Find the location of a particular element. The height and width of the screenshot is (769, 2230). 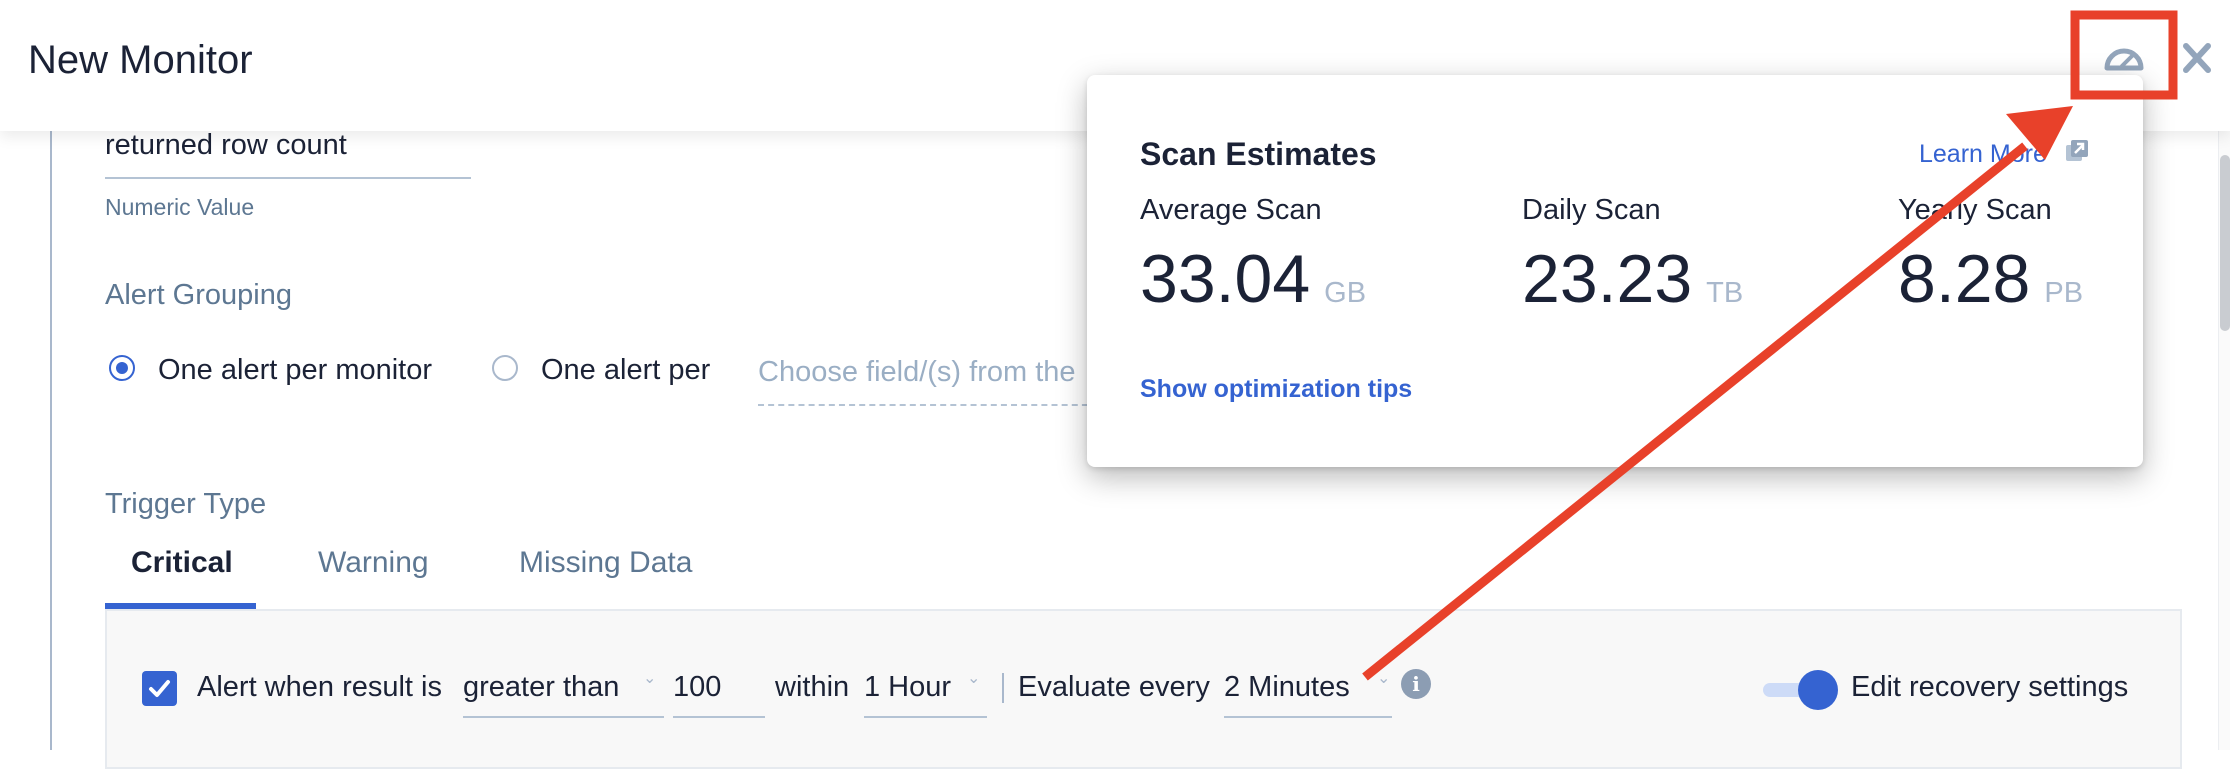

close-button is located at coordinates (2197, 58).